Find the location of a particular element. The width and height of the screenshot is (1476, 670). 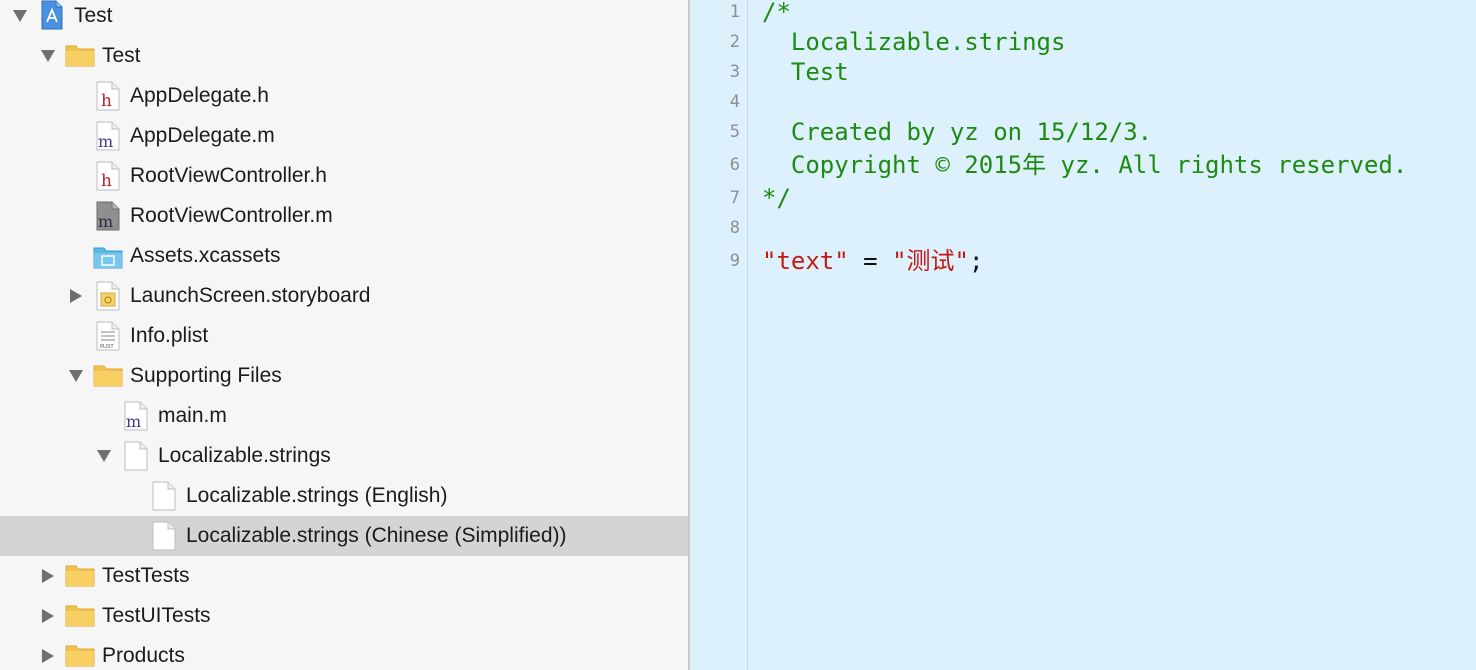

nav-item-rootviewcontroller-h: h RootViewController.h is located at coordinates (344, 176).